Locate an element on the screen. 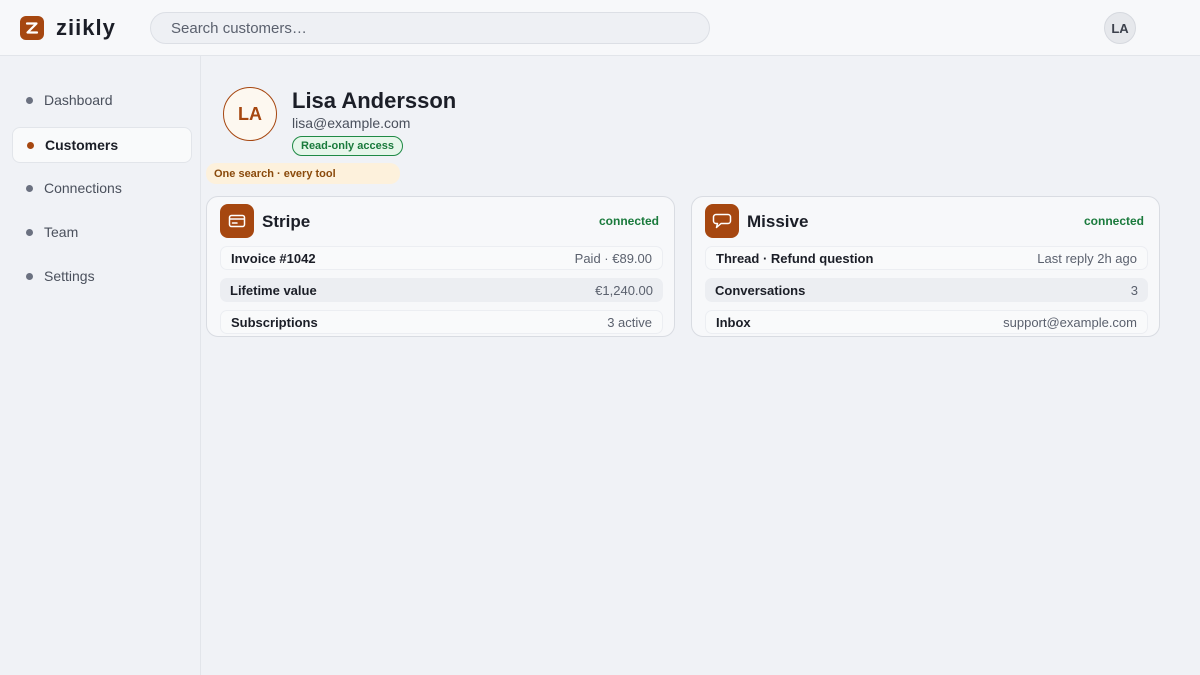 This screenshot has height=675, width=1200. sidebar-item-team: Team is located at coordinates (102, 232).